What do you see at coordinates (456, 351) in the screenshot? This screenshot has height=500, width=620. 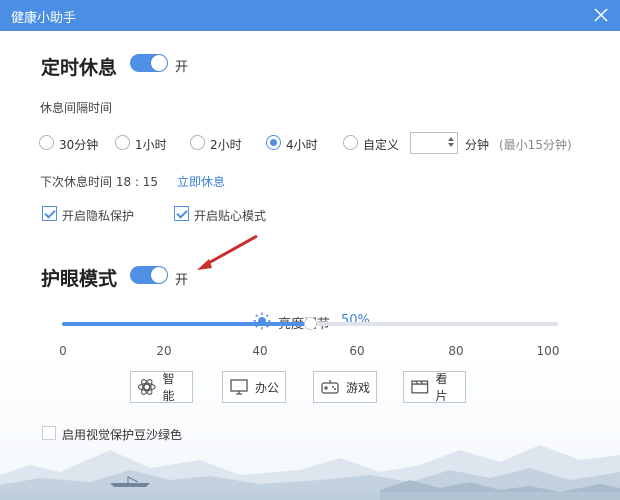 I see `slider-tick: 80` at bounding box center [456, 351].